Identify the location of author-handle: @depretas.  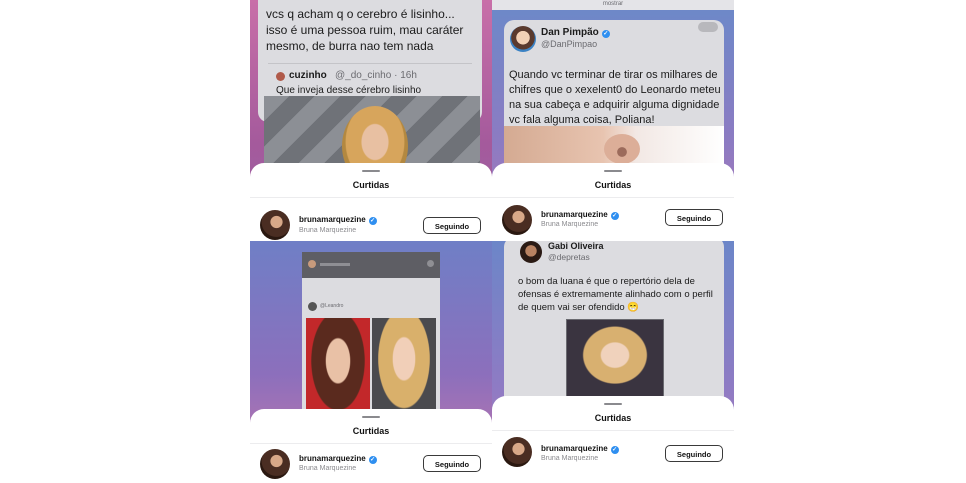
(569, 257).